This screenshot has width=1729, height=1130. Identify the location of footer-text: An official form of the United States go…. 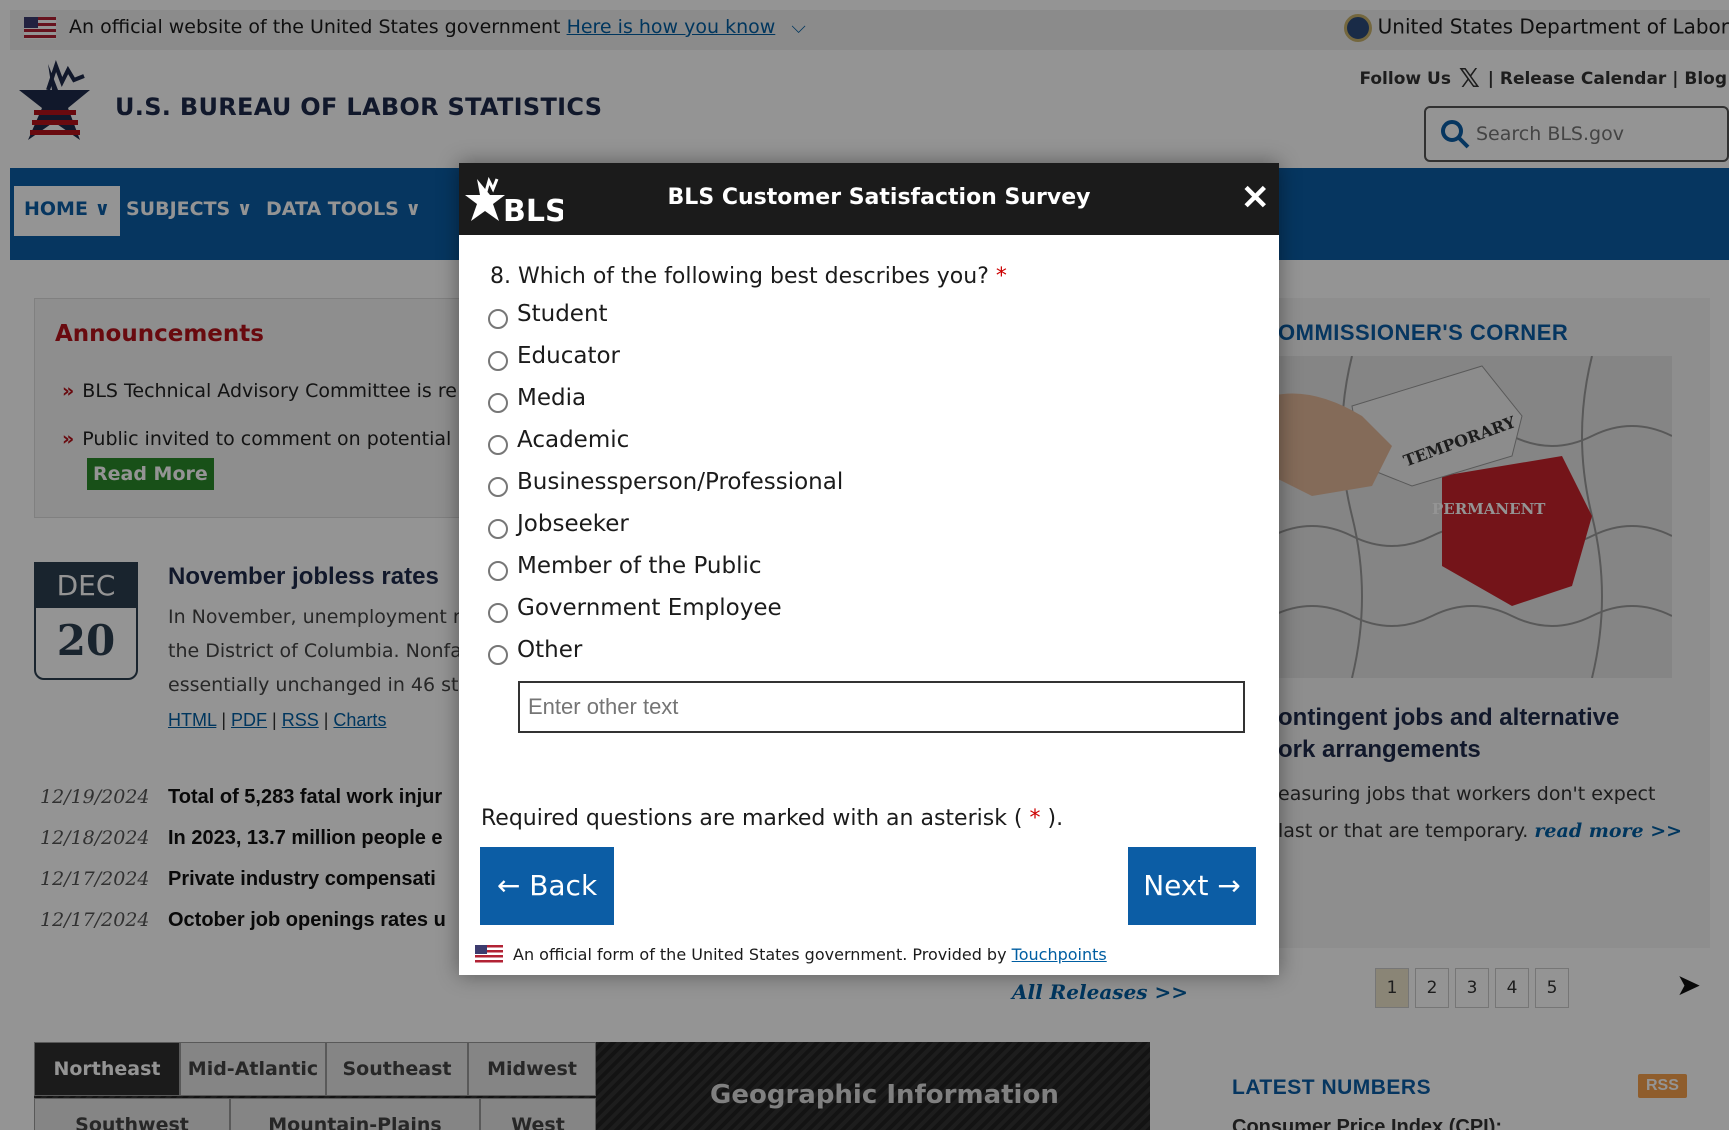
(760, 954).